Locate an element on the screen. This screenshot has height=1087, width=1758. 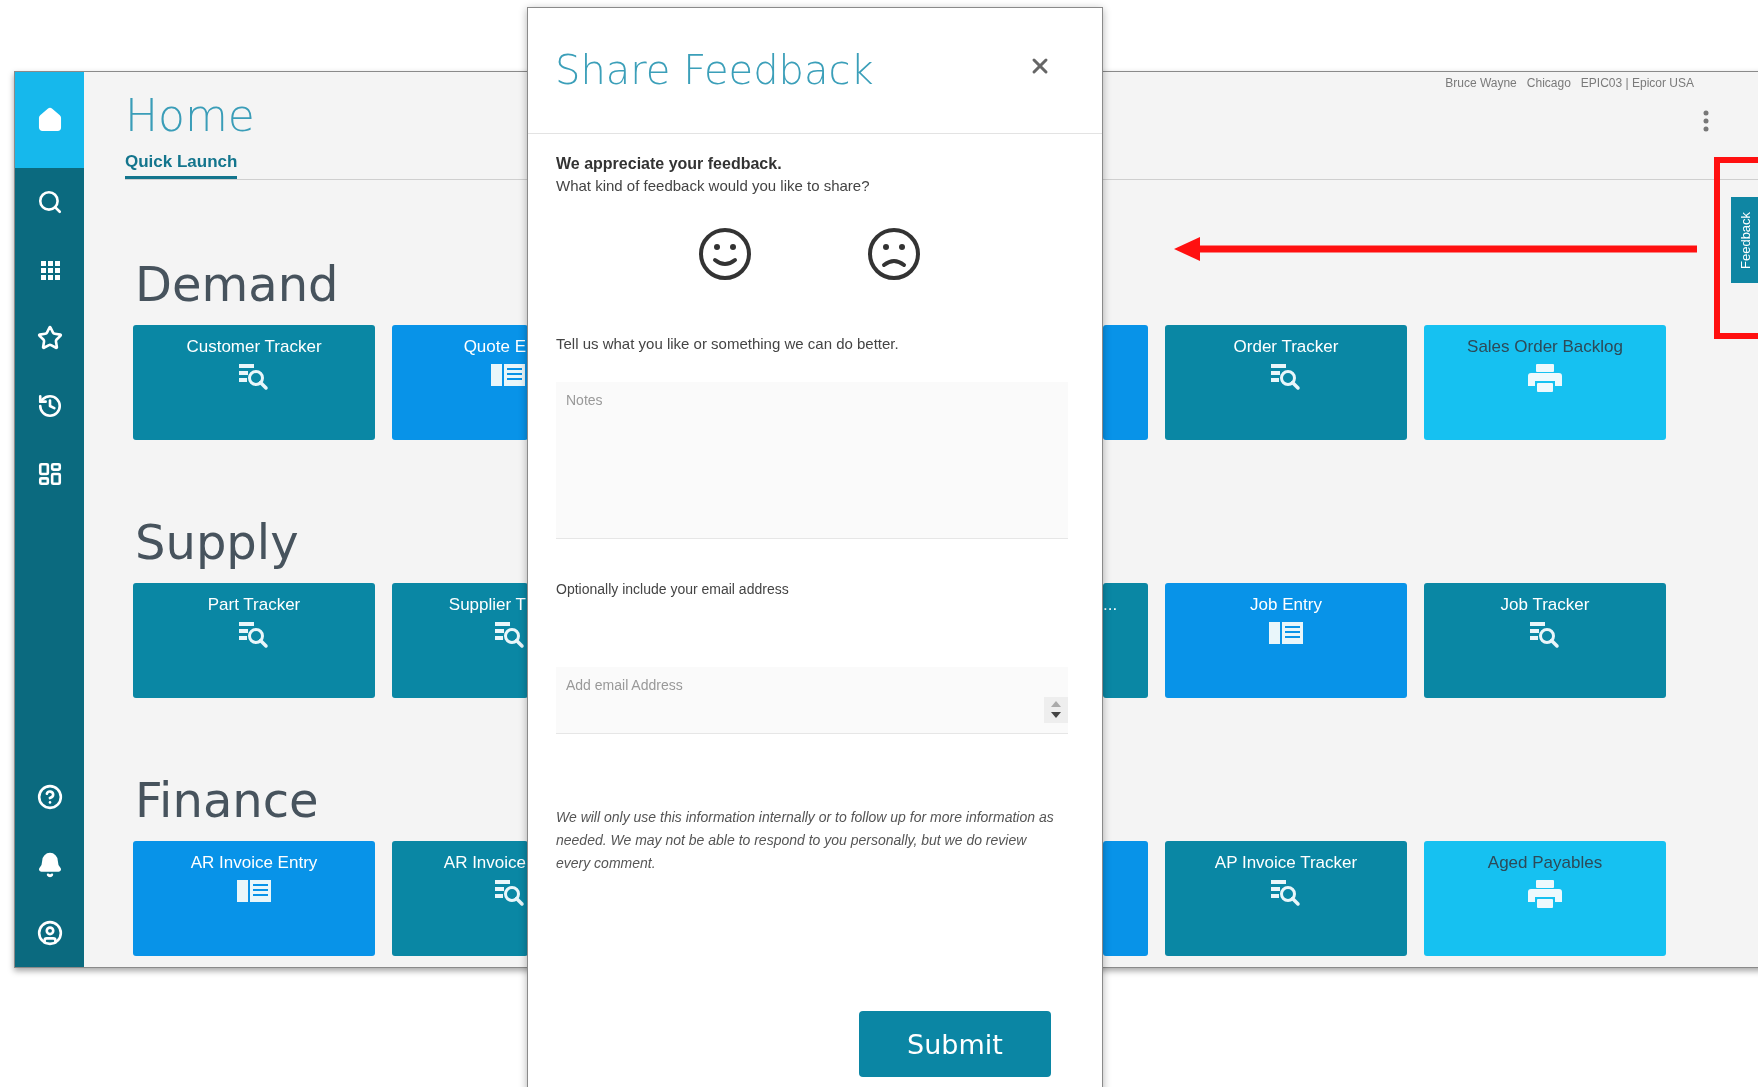
bell-icon is located at coordinates (49, 865).